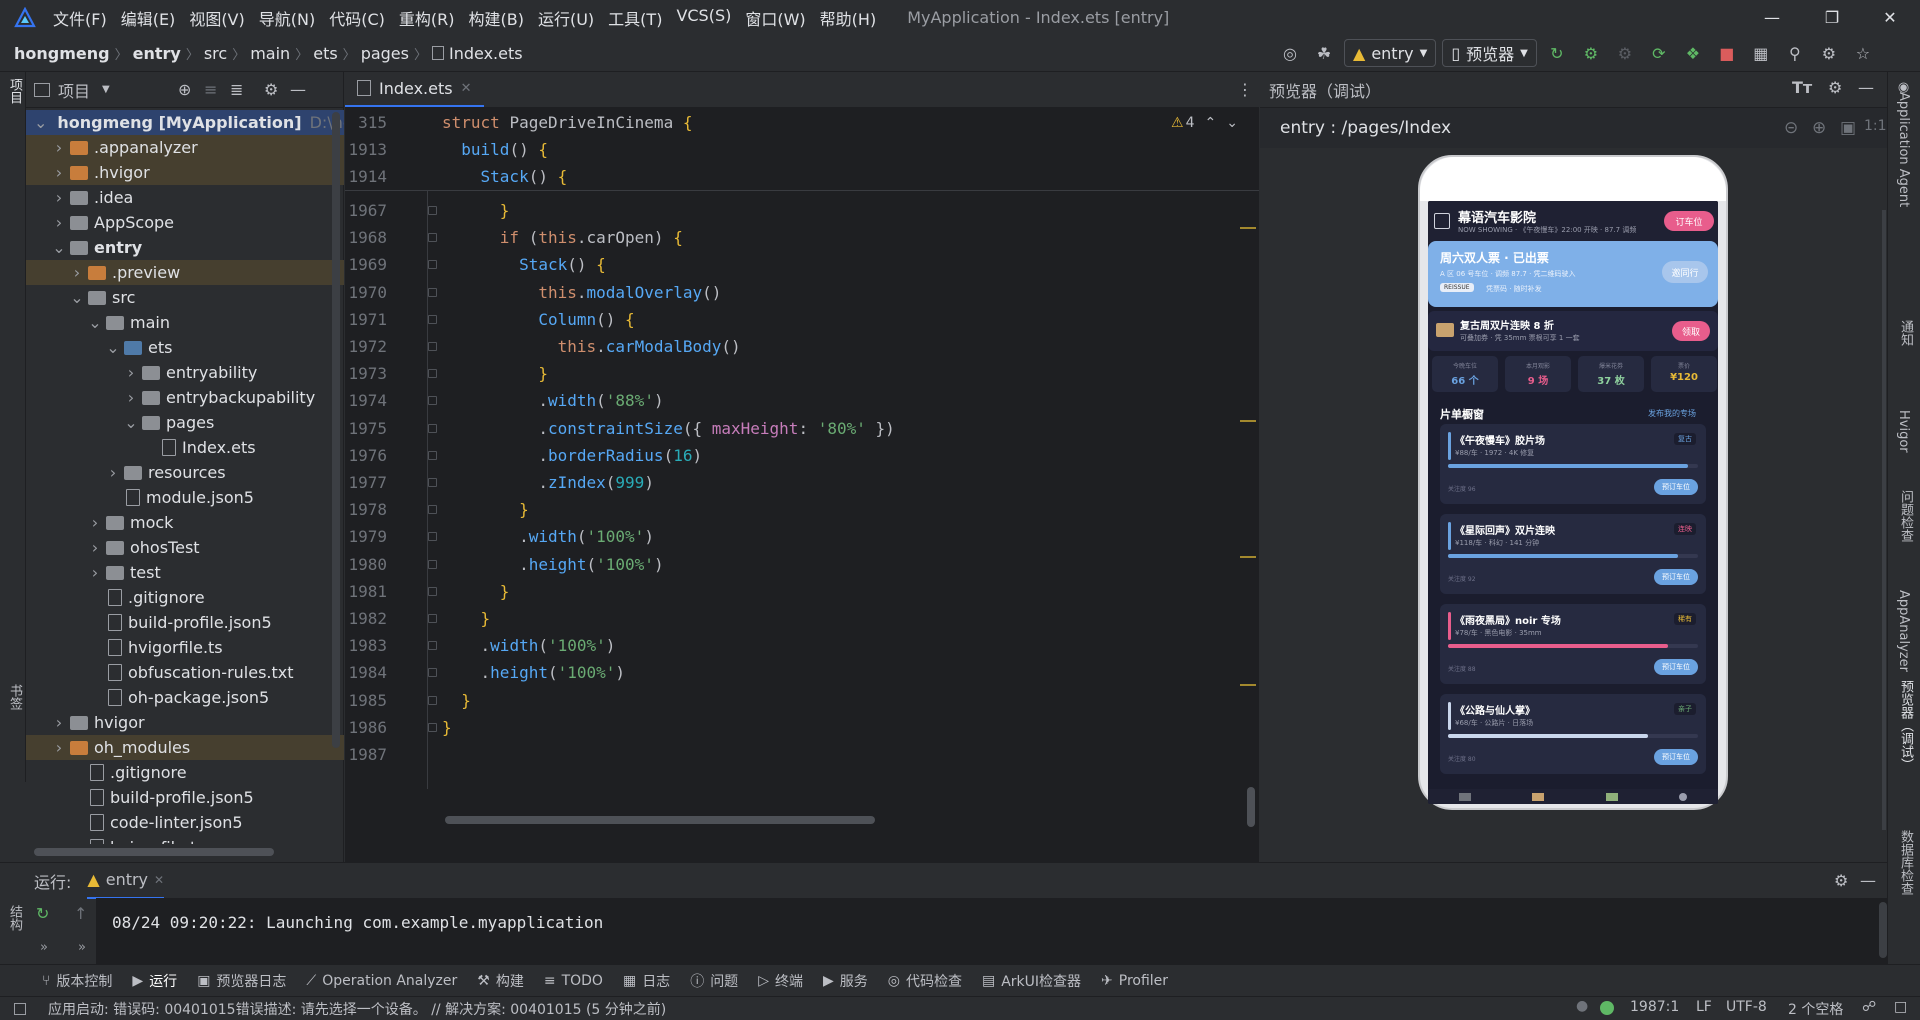 This screenshot has width=1920, height=1020. What do you see at coordinates (74, 90) in the screenshot?
I see `project-title: 项目` at bounding box center [74, 90].